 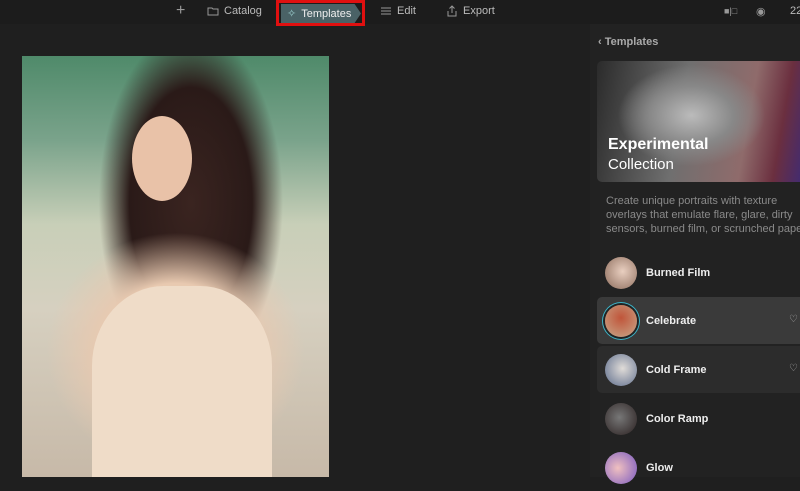 What do you see at coordinates (659, 467) in the screenshot?
I see `item-label: Glow` at bounding box center [659, 467].